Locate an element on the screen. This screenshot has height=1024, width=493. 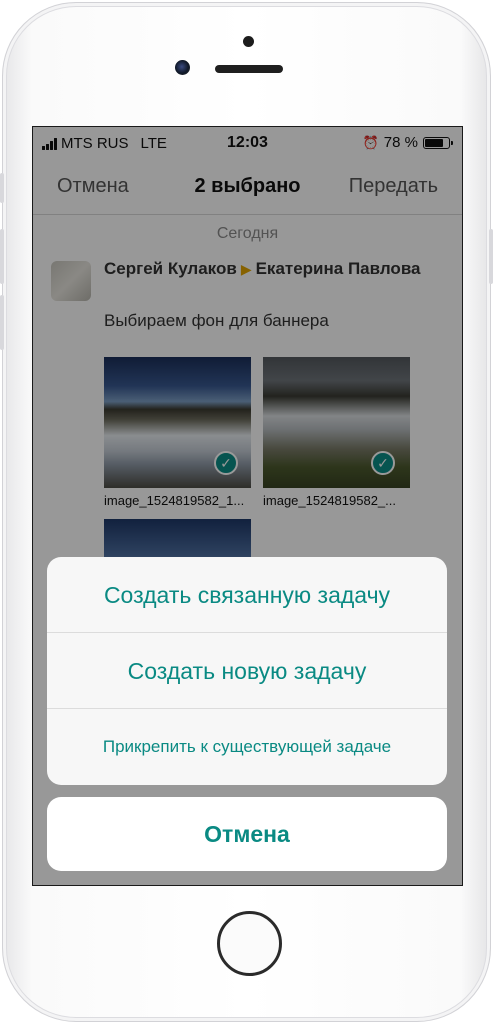
create-new-task-button: Создать новую задачу is located at coordinates (247, 671).